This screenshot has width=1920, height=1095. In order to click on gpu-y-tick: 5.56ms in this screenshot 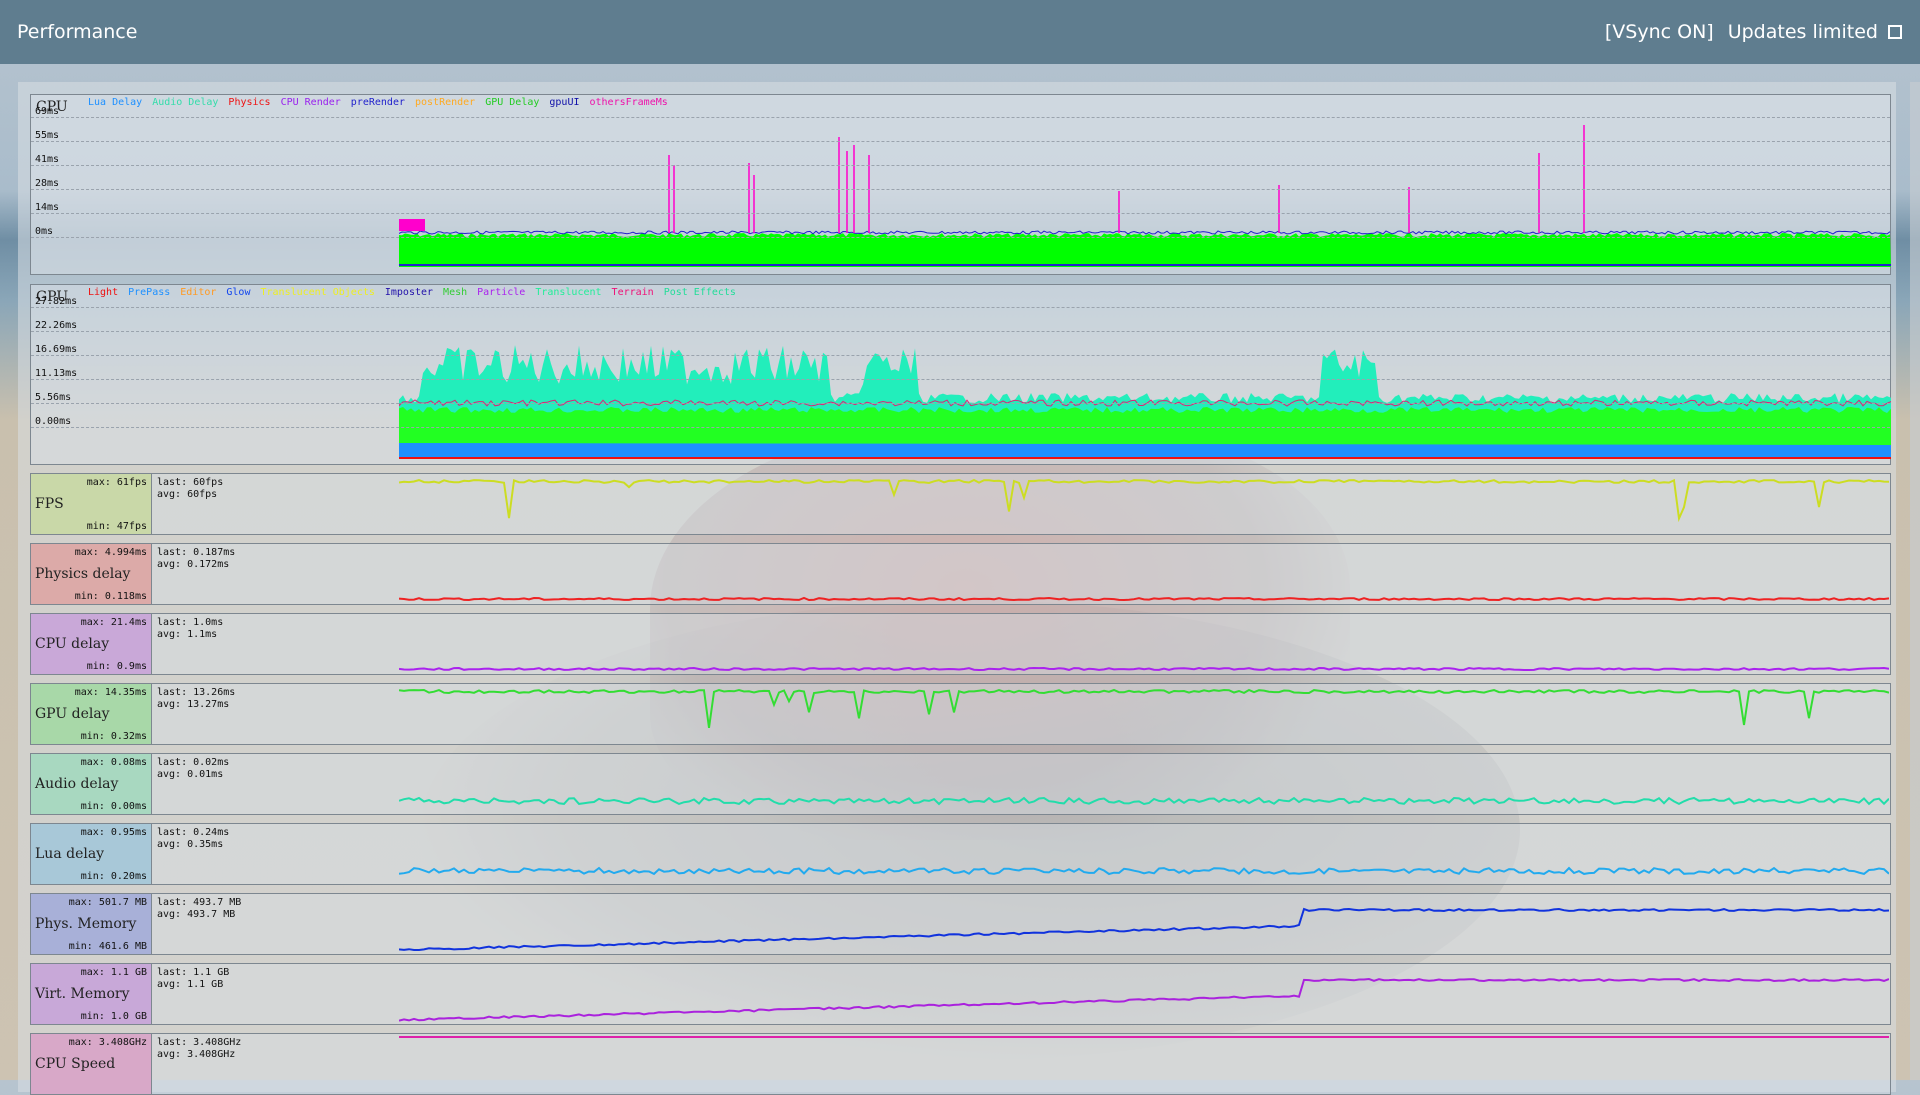, I will do `click(53, 397)`.